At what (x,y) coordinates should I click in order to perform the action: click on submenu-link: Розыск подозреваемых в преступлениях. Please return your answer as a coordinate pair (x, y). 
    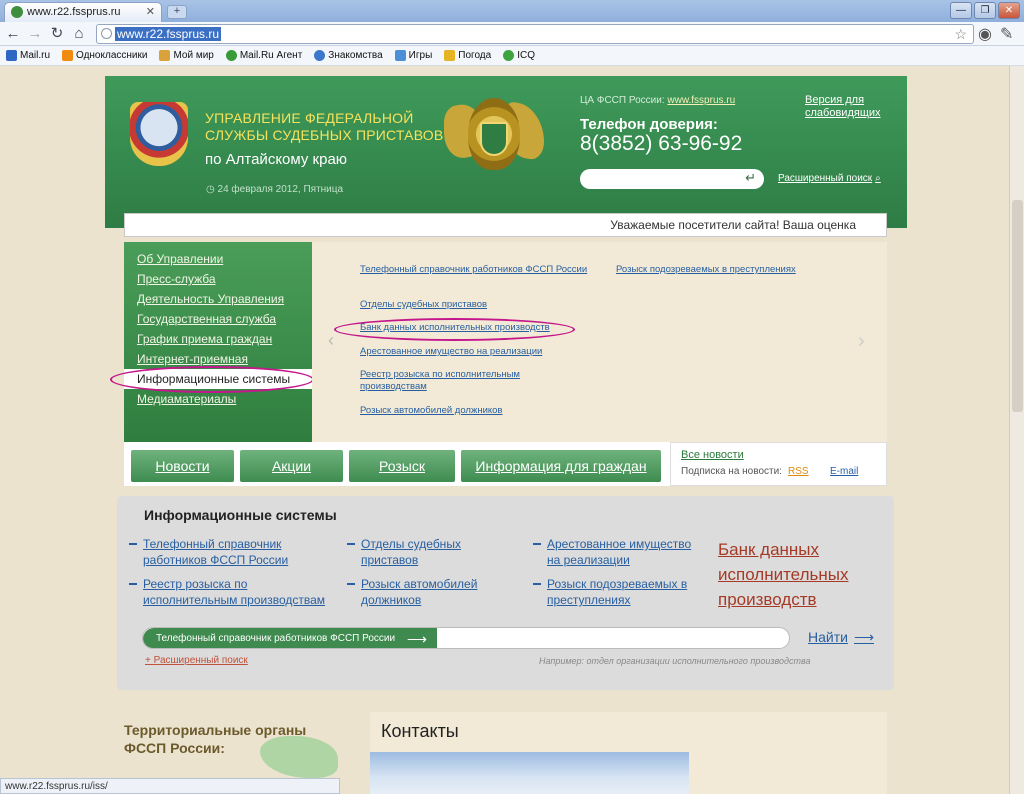
    Looking at the image, I should click on (706, 270).